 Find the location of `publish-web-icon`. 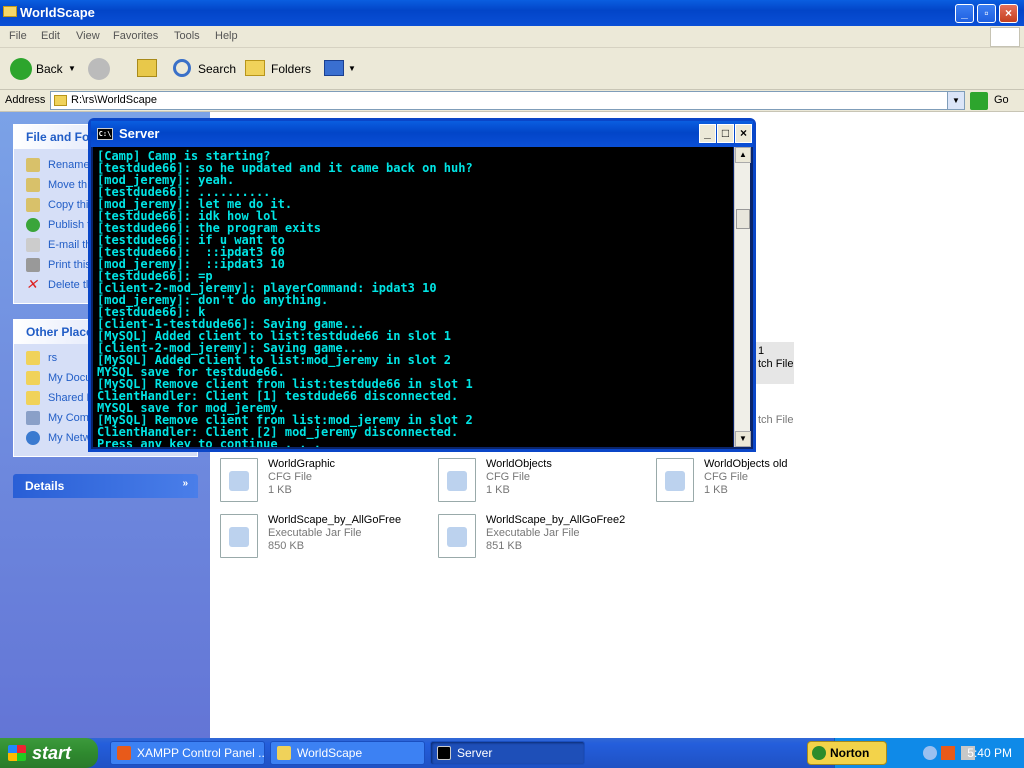

publish-web-icon is located at coordinates (33, 225).